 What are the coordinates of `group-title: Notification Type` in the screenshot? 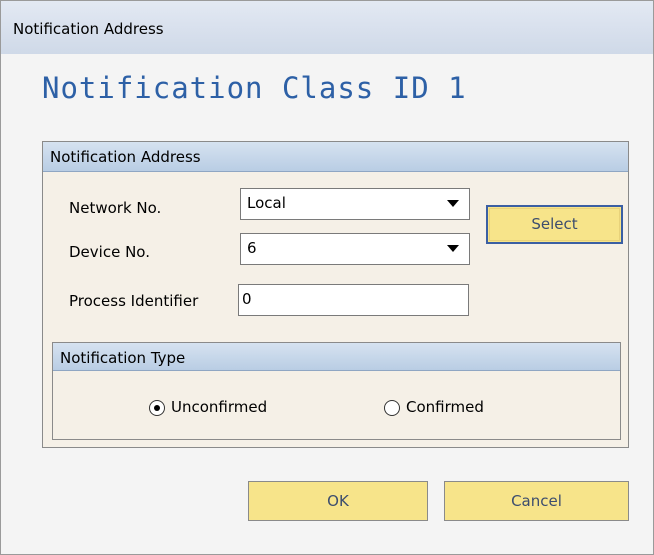 It's located at (123, 358).